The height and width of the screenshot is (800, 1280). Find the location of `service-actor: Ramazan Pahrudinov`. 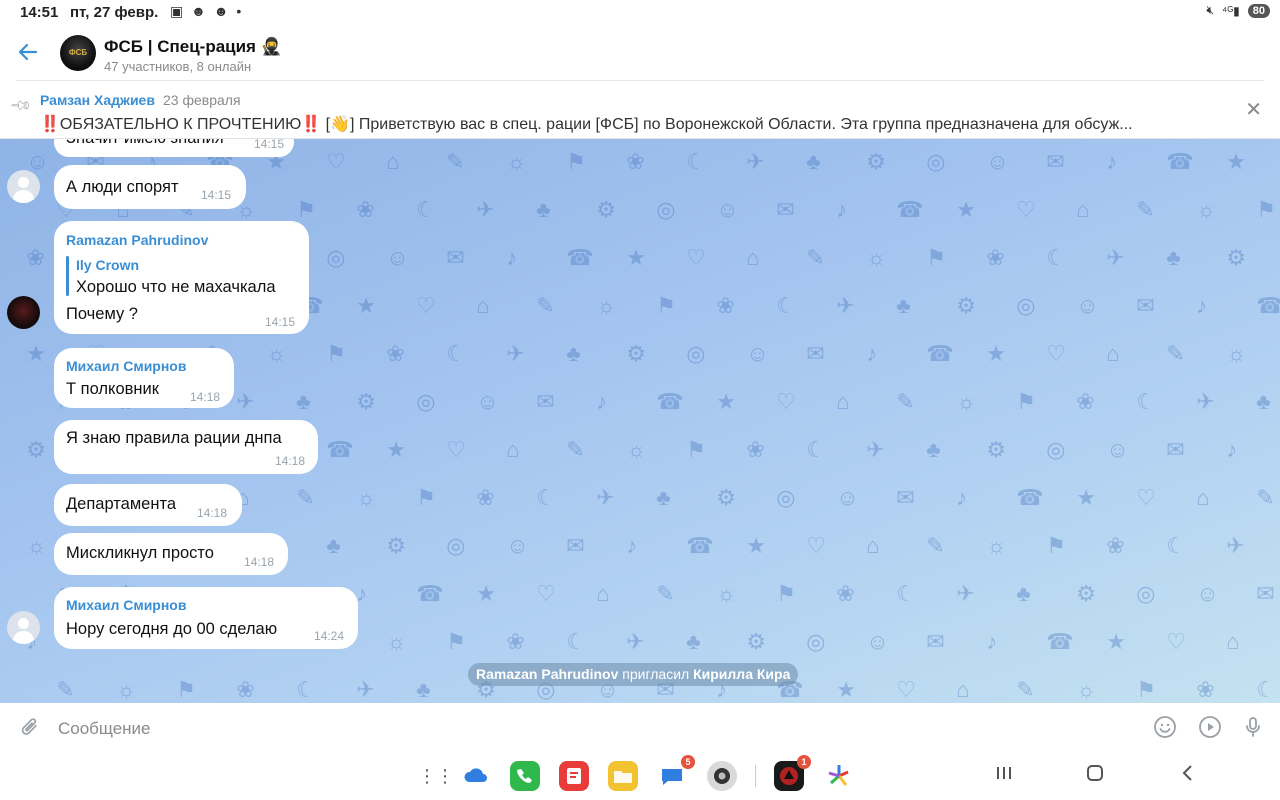

service-actor: Ramazan Pahrudinov is located at coordinates (547, 674).